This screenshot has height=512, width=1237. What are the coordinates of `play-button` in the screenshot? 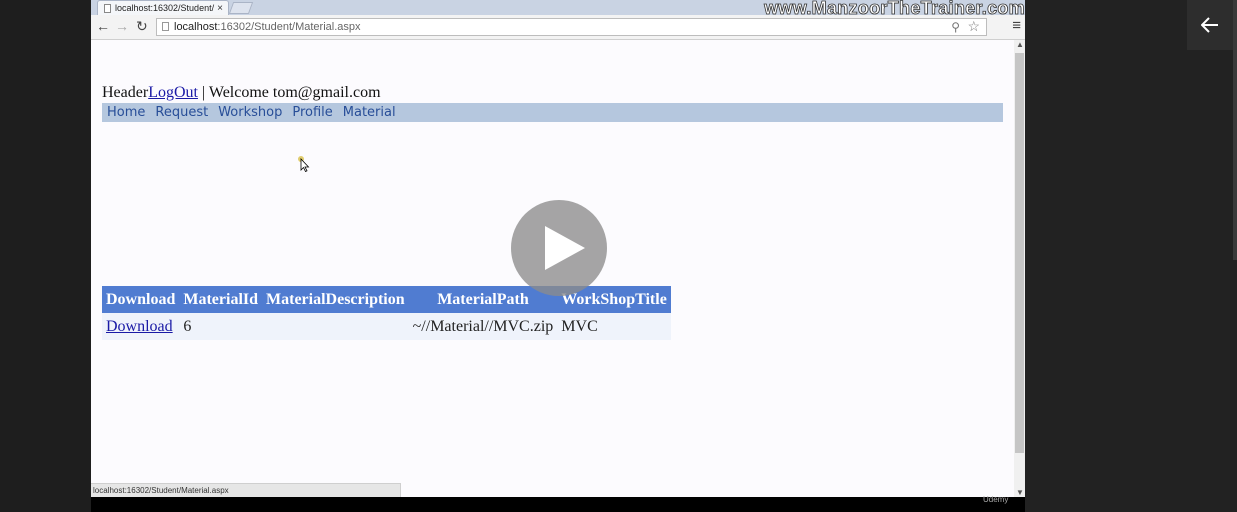 It's located at (559, 248).